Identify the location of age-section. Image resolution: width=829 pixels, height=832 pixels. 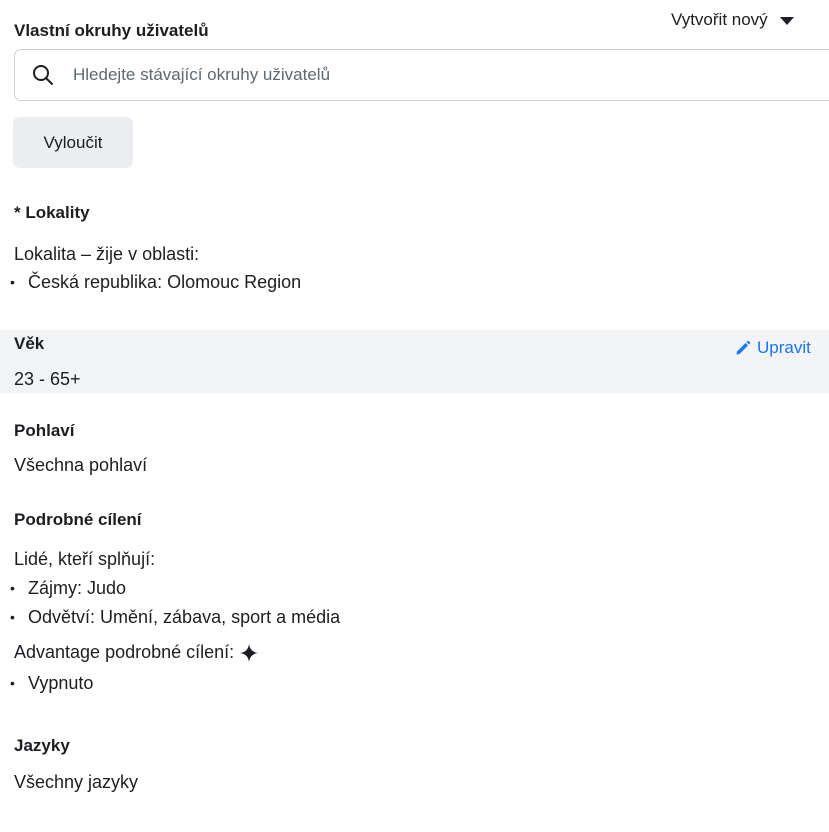
(414, 361).